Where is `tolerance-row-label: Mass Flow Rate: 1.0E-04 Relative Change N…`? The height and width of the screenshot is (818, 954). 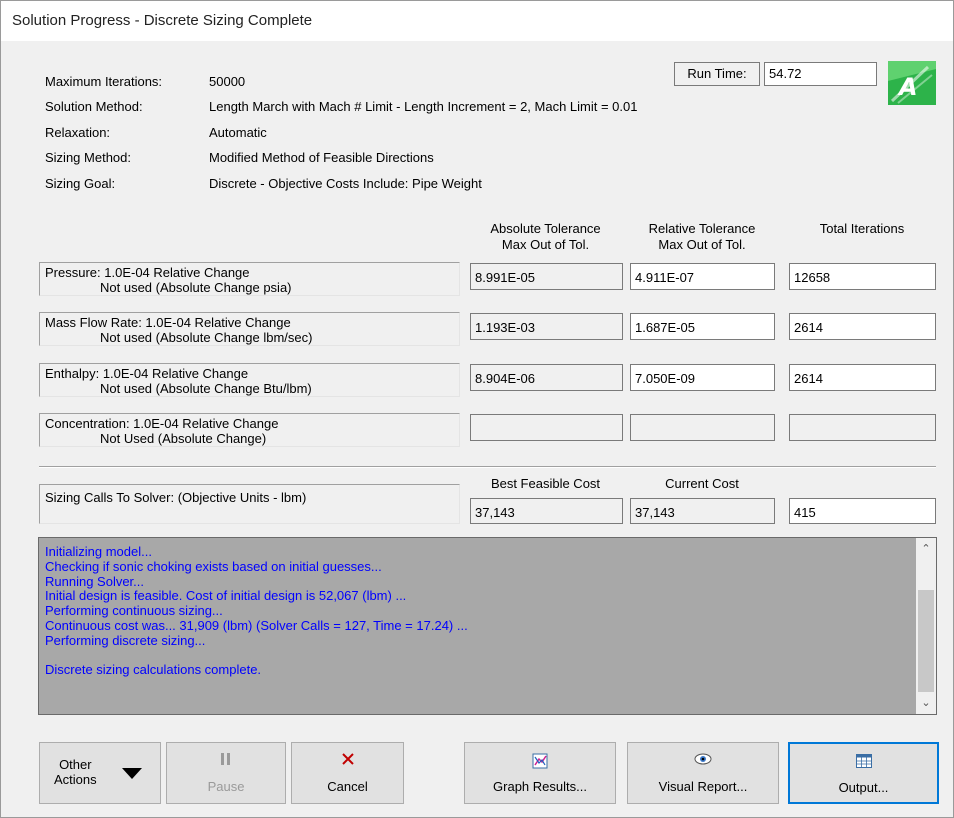
tolerance-row-label: Mass Flow Rate: 1.0E-04 Relative Change N… is located at coordinates (249, 329).